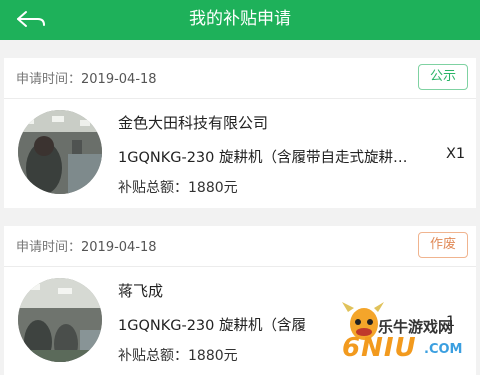  Describe the element at coordinates (443, 77) in the screenshot. I see `status-badge: 公示` at that location.